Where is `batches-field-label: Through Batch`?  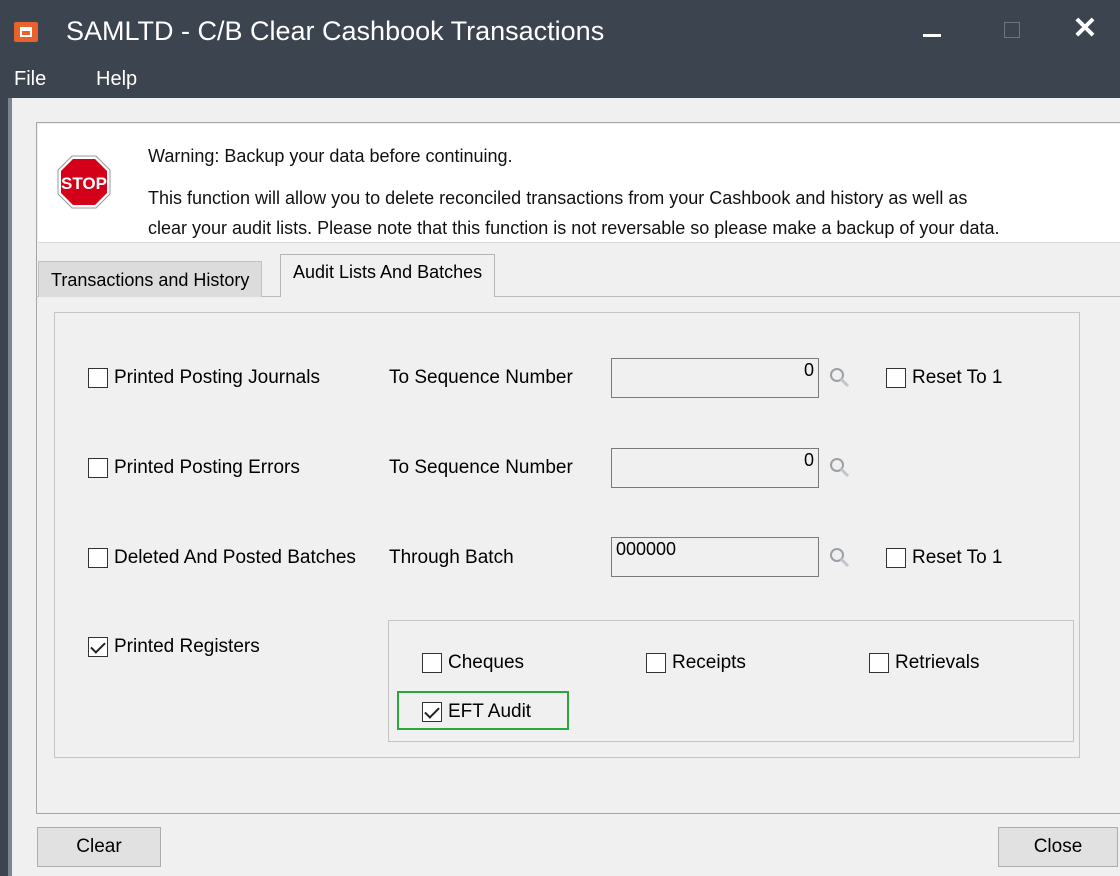
batches-field-label: Through Batch is located at coordinates (451, 557).